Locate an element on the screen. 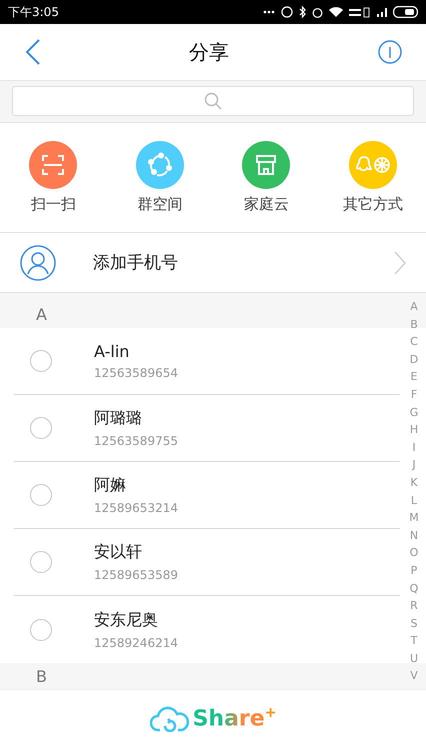 The image size is (426, 755). status-time: 下午3:05 is located at coordinates (33, 12).